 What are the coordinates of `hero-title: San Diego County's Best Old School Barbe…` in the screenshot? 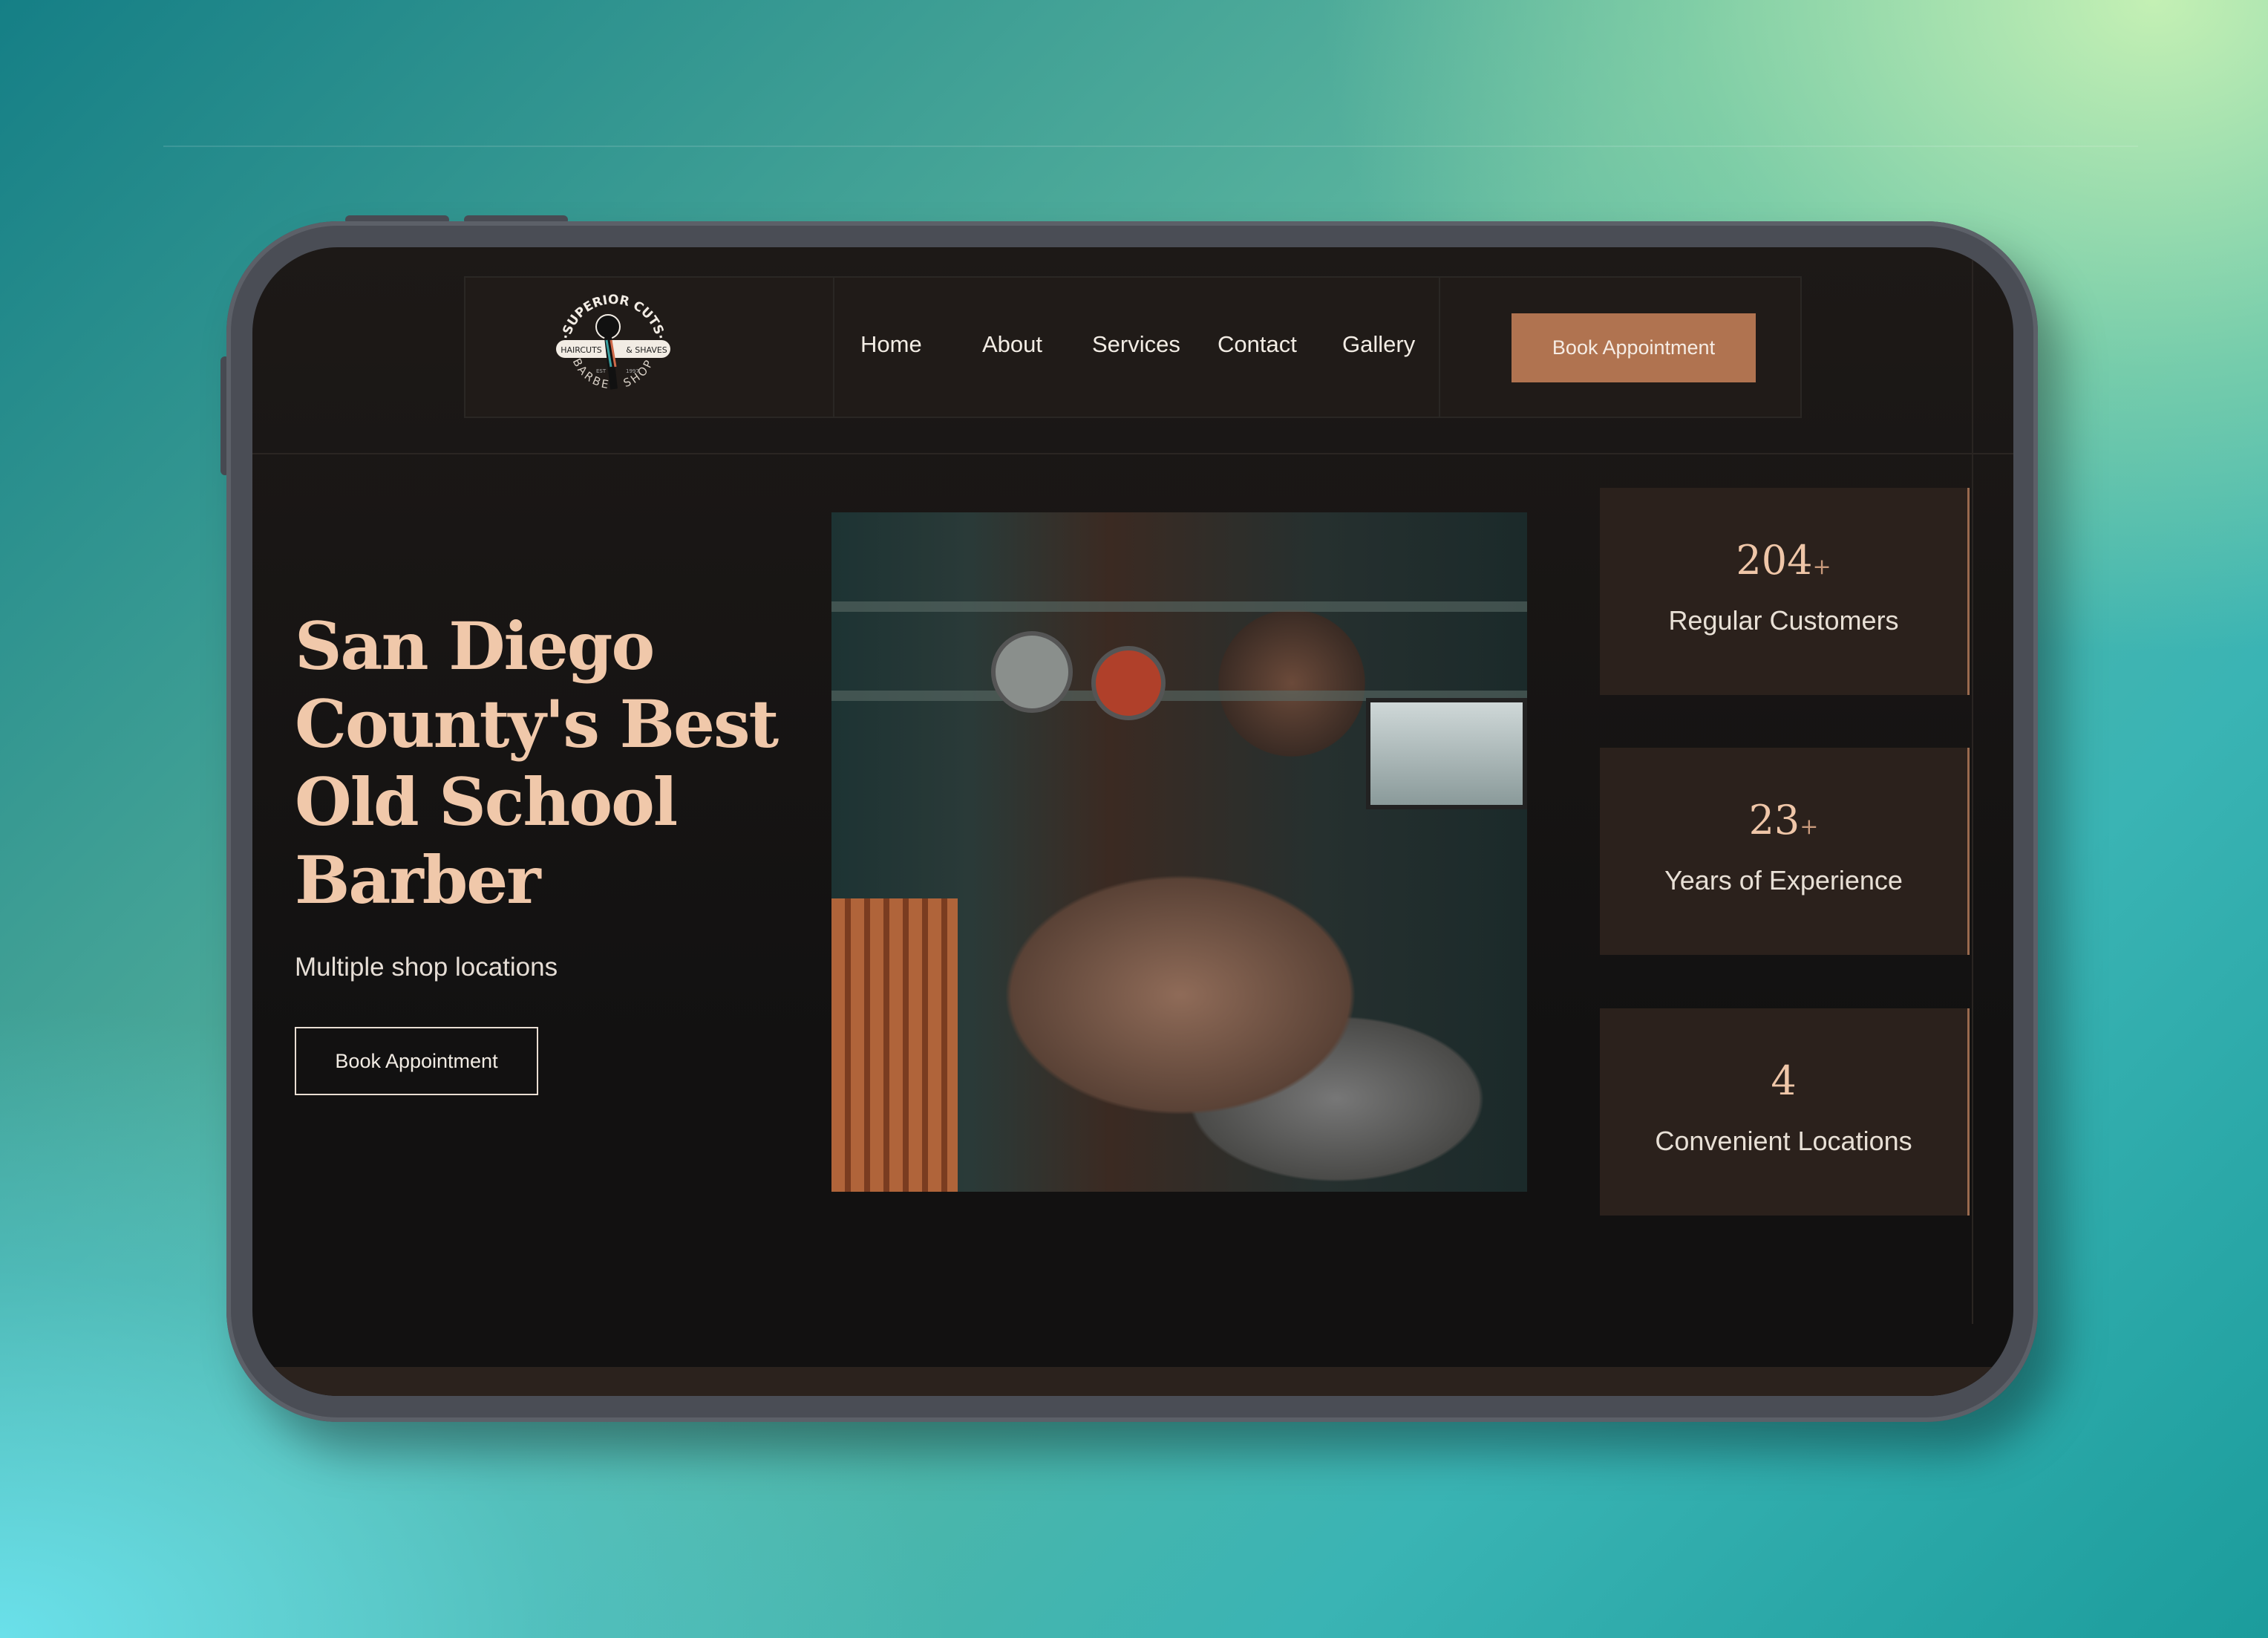 It's located at (537, 762).